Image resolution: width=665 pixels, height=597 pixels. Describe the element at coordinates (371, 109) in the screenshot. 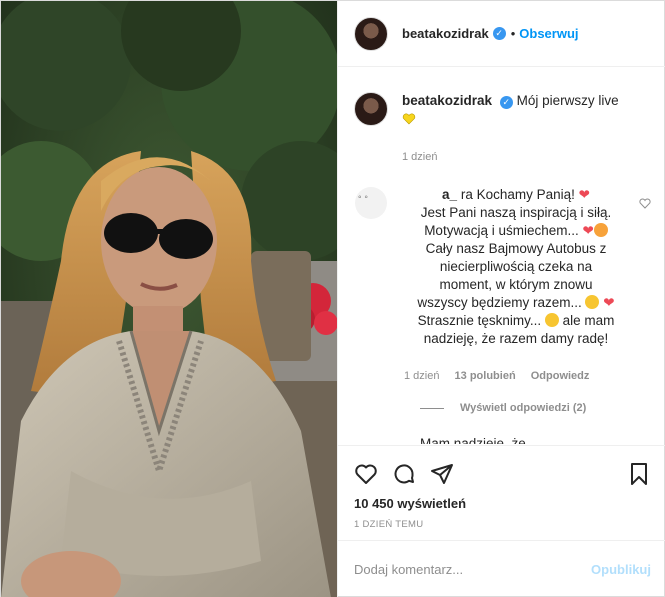

I see `caption-avatar` at that location.